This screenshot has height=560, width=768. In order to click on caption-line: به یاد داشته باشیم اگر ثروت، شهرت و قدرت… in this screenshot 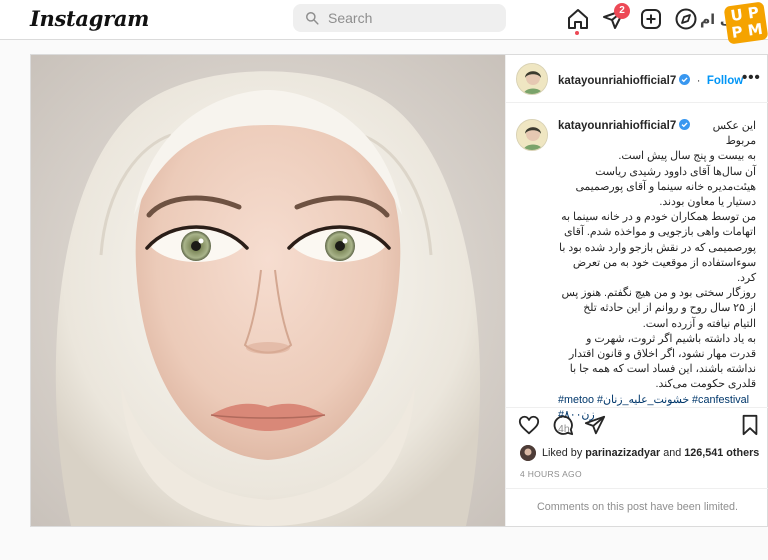, I will do `click(662, 361)`.